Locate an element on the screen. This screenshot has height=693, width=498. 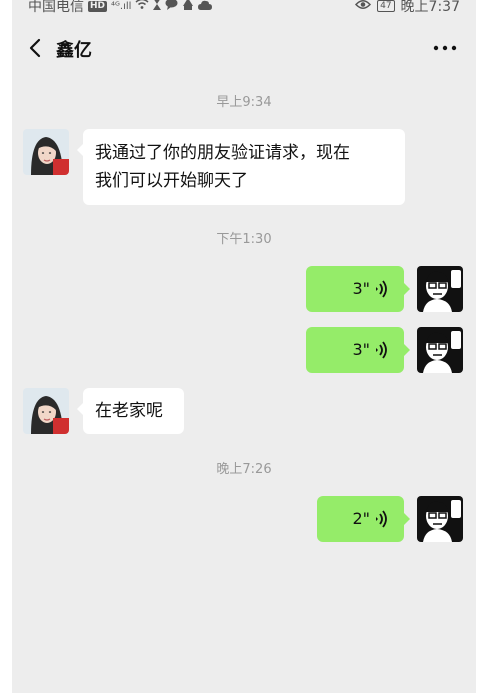
voice-duration: 2" is located at coordinates (361, 518).